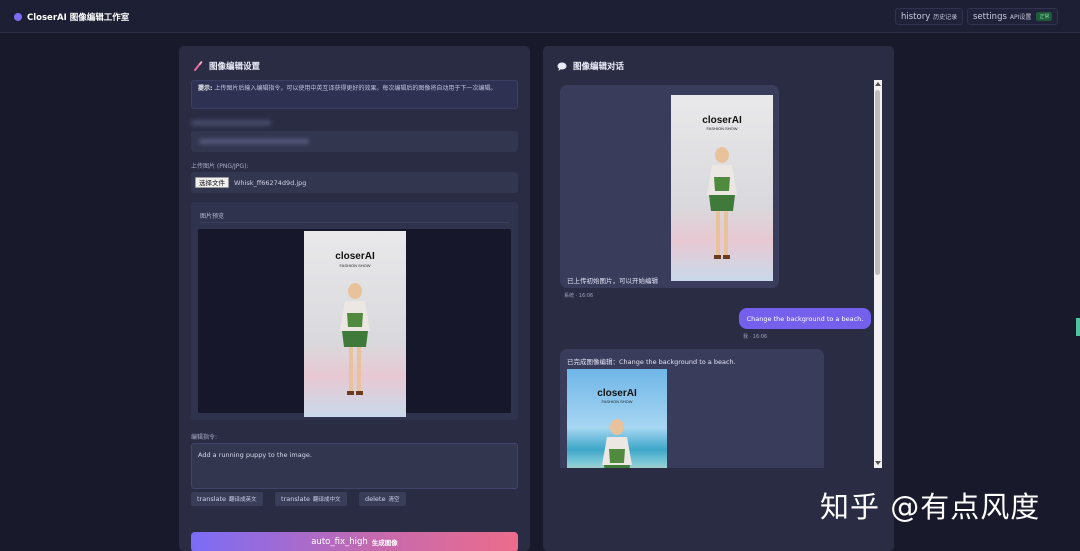  I want to click on chat-bubble-icon, so click(562, 66).